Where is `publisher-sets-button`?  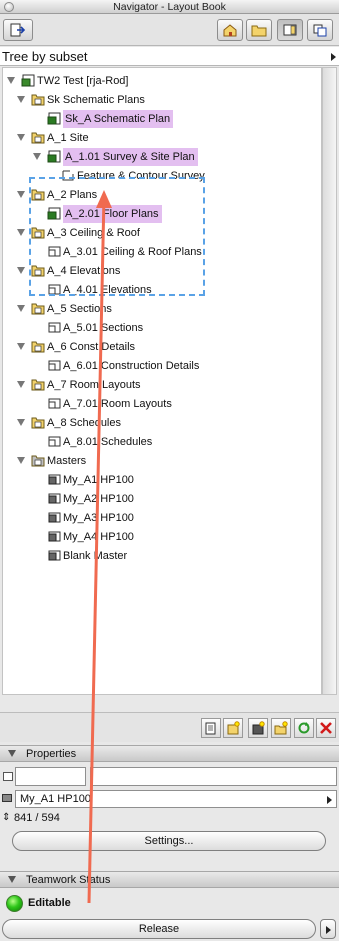 publisher-sets-button is located at coordinates (320, 30).